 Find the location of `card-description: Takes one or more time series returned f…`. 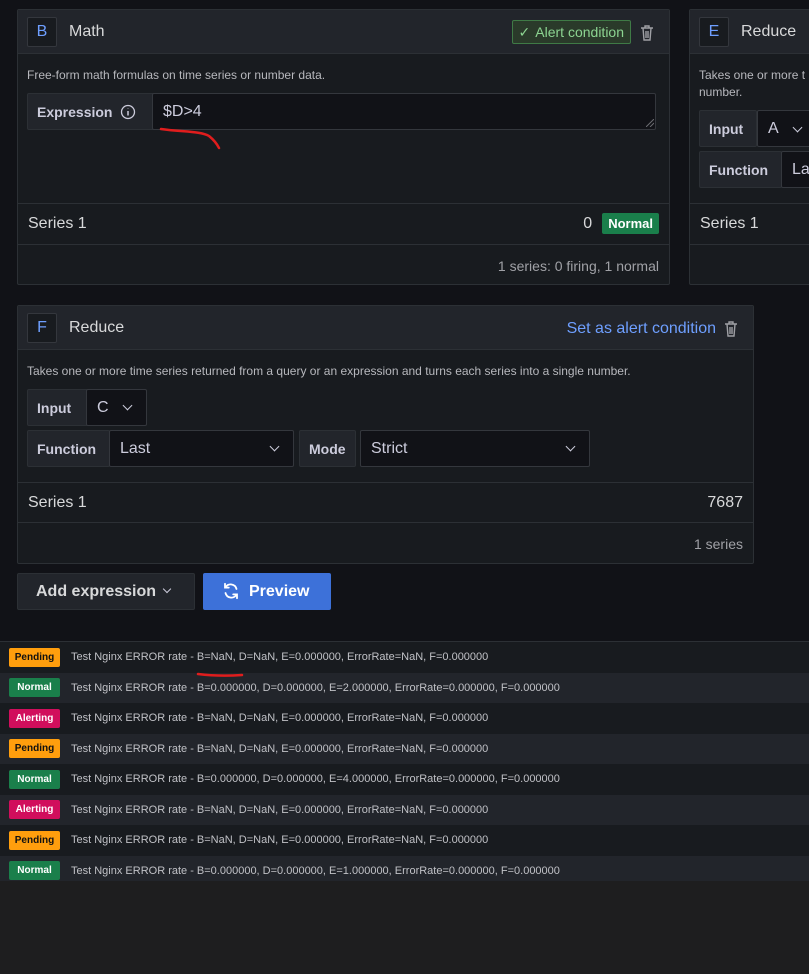

card-description: Takes one or more time series returned f… is located at coordinates (329, 371).